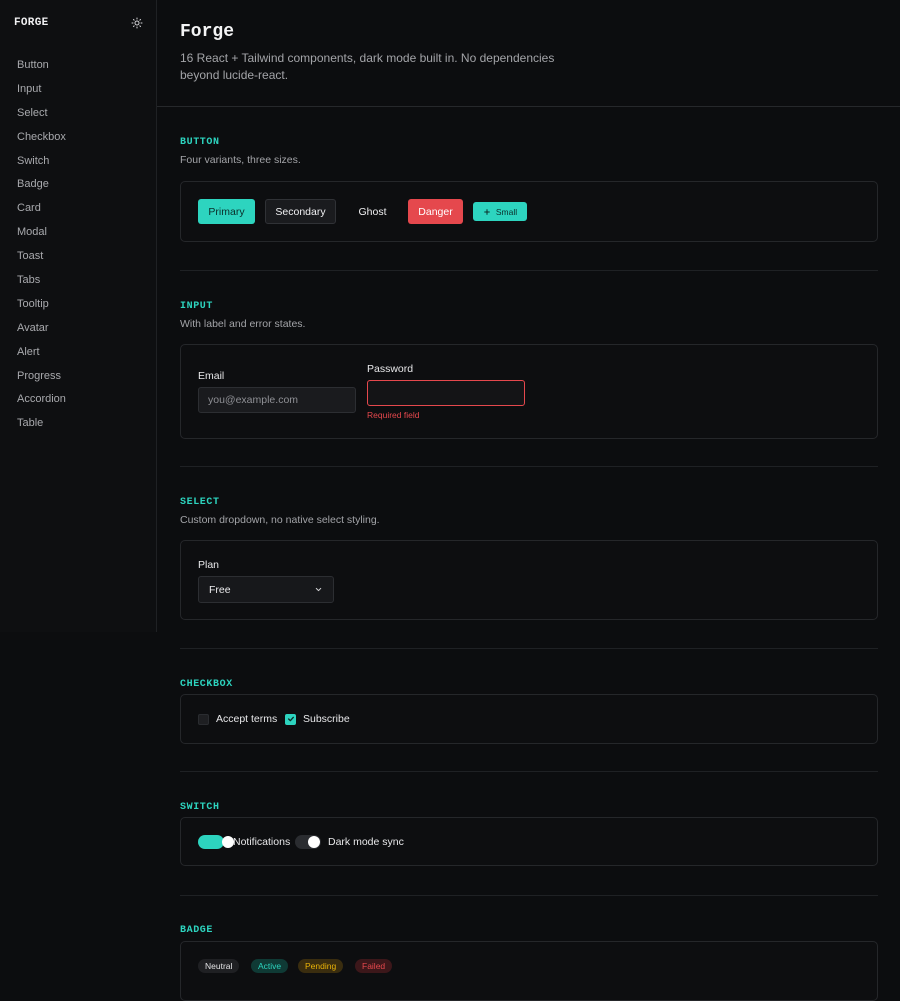 Image resolution: width=900 pixels, height=1001 pixels. Describe the element at coordinates (446, 393) in the screenshot. I see `password-field` at that location.